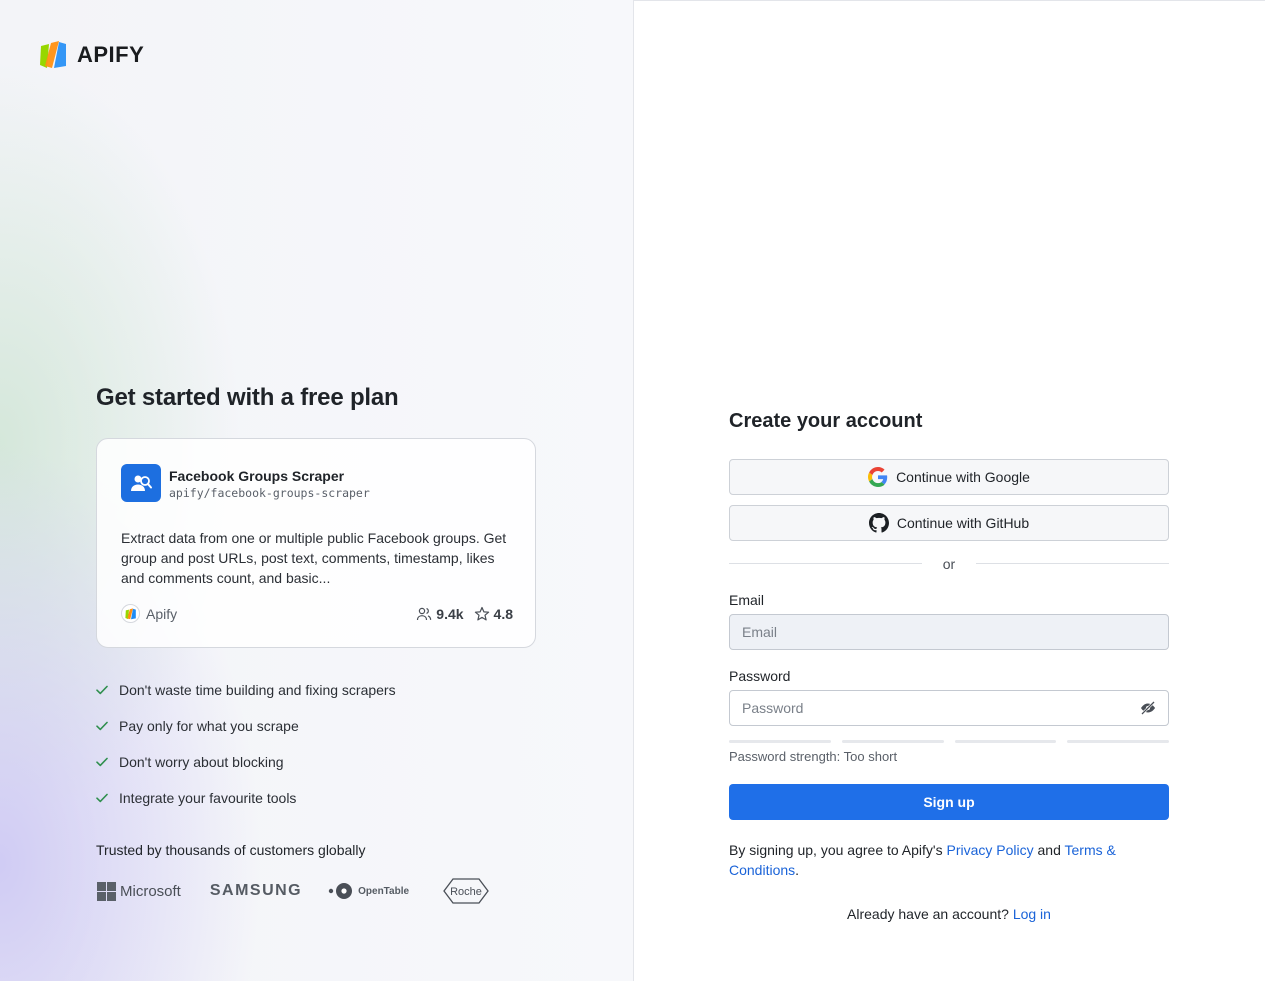 Image resolution: width=1265 pixels, height=981 pixels. I want to click on benefit-item: Integrate your favourite tools, so click(246, 798).